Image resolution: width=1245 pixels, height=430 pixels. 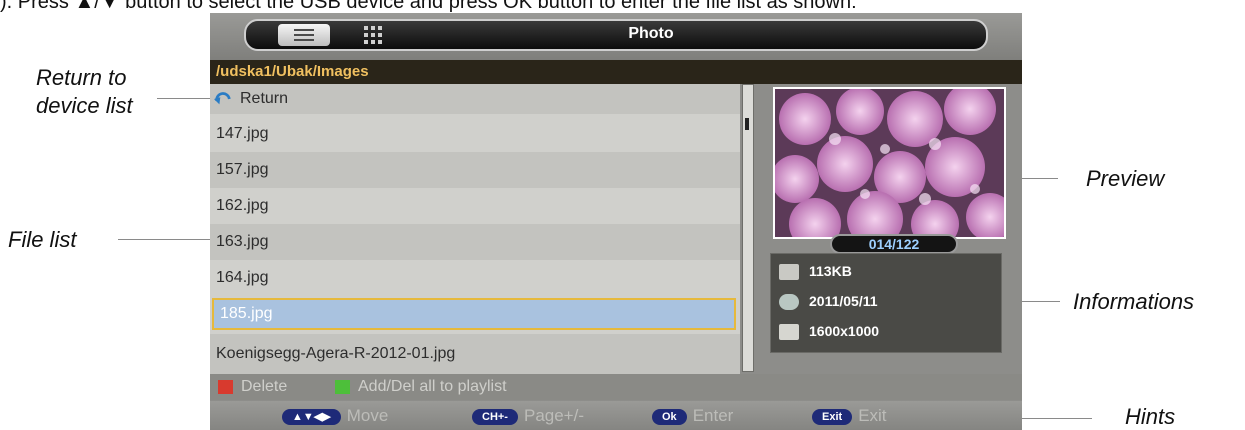 What do you see at coordinates (42, 239) in the screenshot?
I see `callout-file-list: File list` at bounding box center [42, 239].